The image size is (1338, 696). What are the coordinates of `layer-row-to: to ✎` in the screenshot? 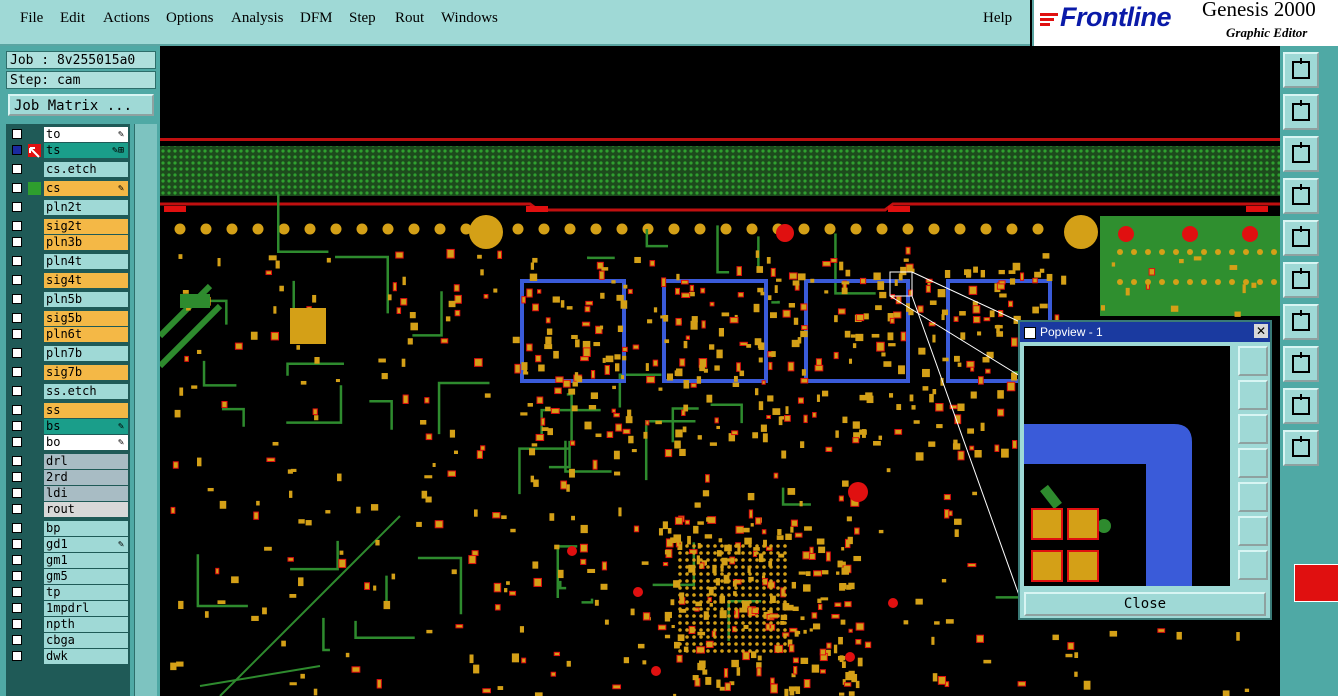 It's located at (68, 134).